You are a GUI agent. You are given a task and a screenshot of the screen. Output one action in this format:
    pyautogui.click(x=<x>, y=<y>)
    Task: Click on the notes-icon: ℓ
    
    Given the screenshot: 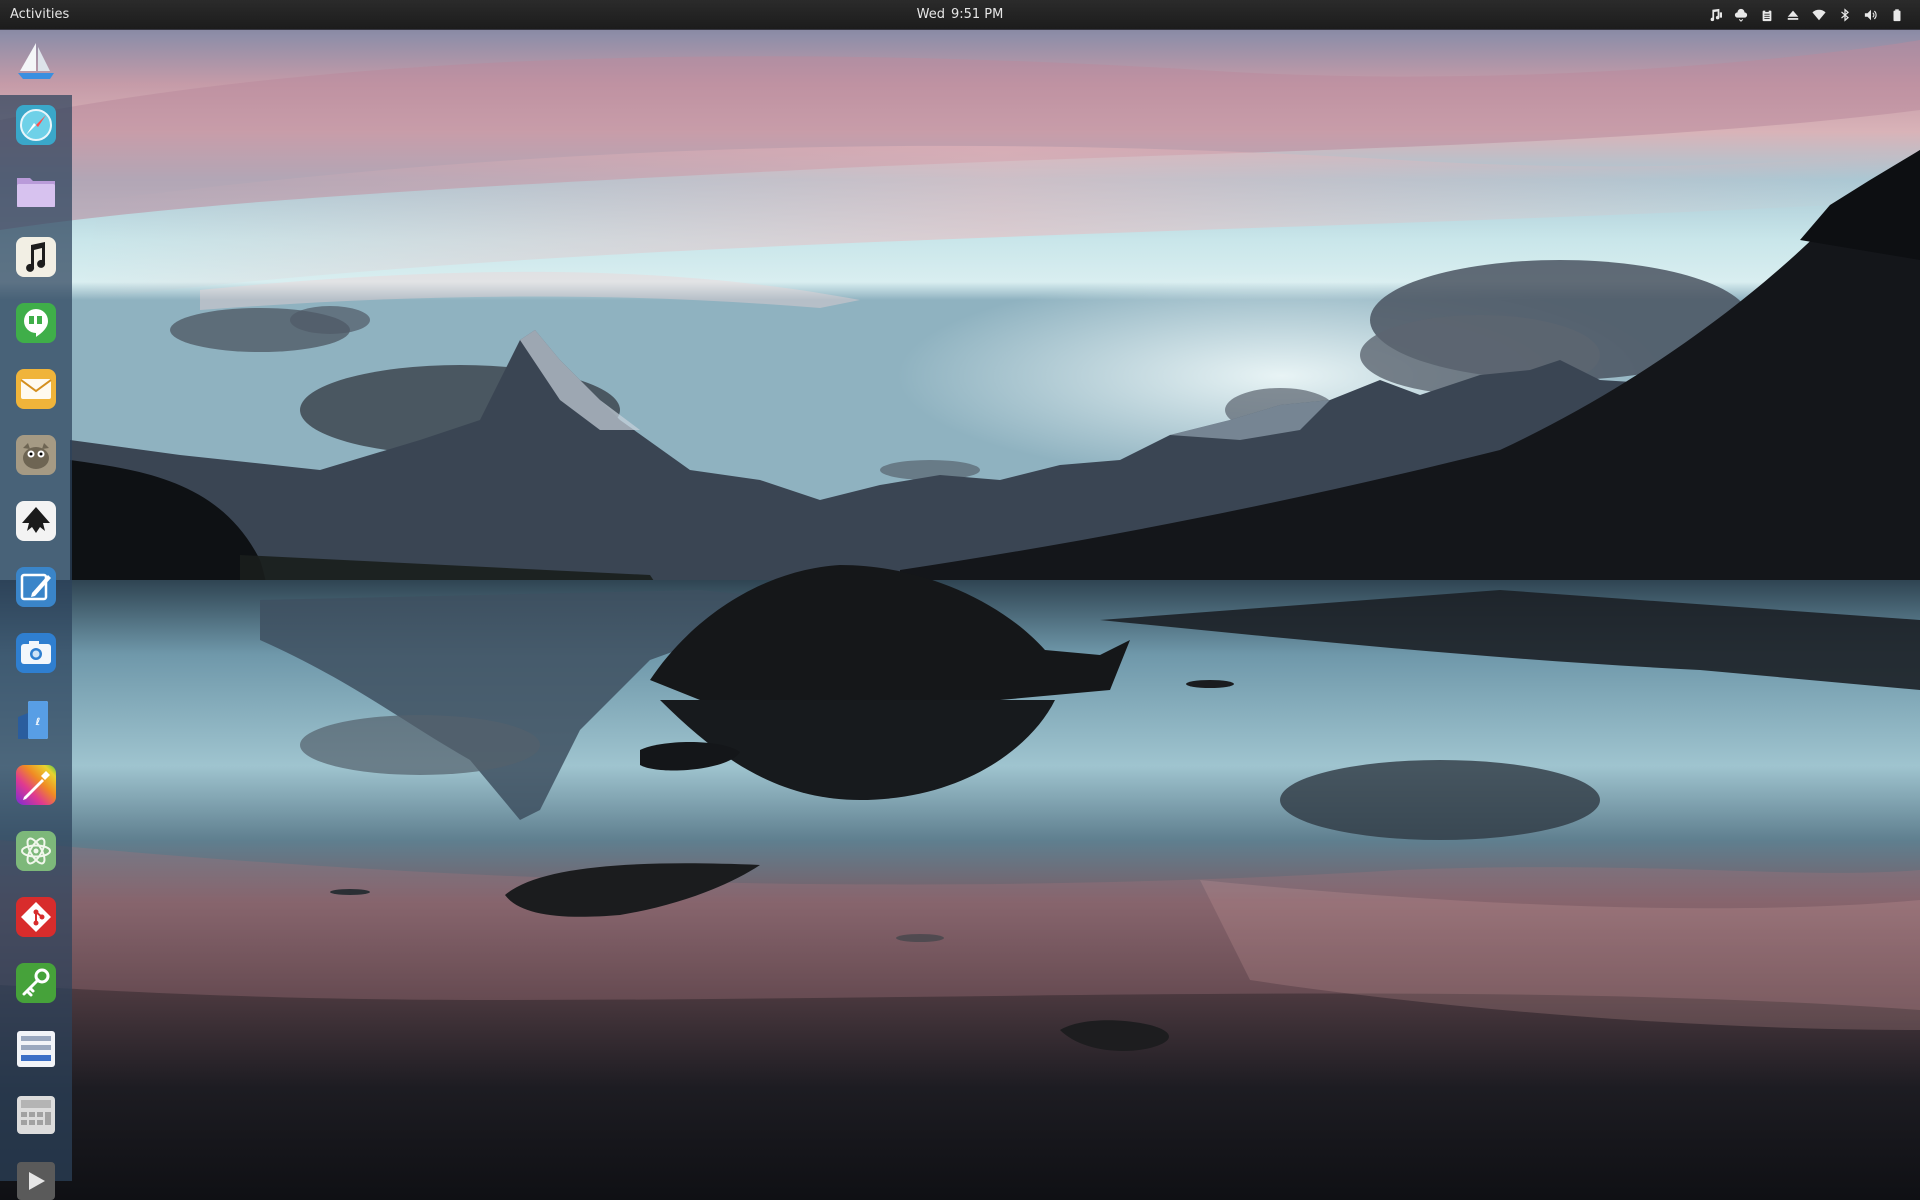 What is the action you would take?
    pyautogui.click(x=36, y=719)
    